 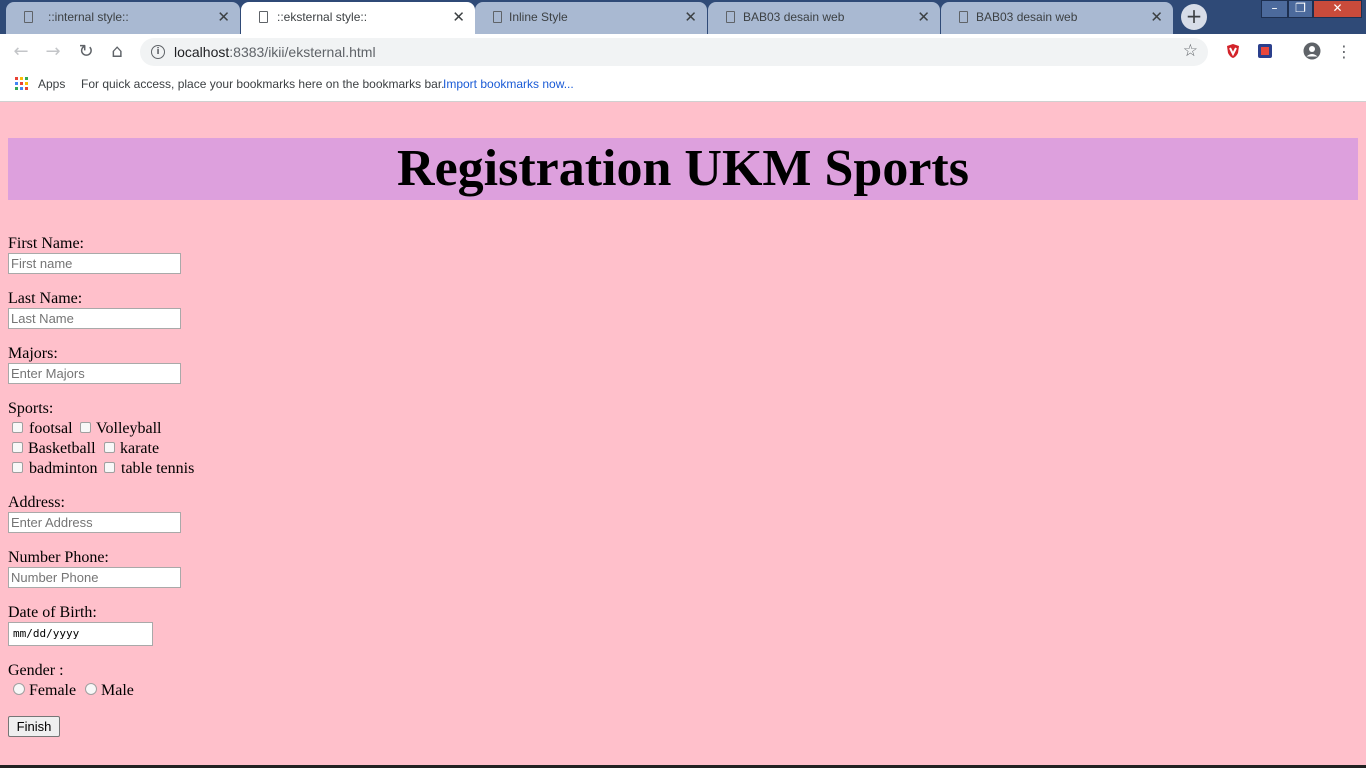 What do you see at coordinates (1312, 51) in the screenshot?
I see `profile-avatar-icon` at bounding box center [1312, 51].